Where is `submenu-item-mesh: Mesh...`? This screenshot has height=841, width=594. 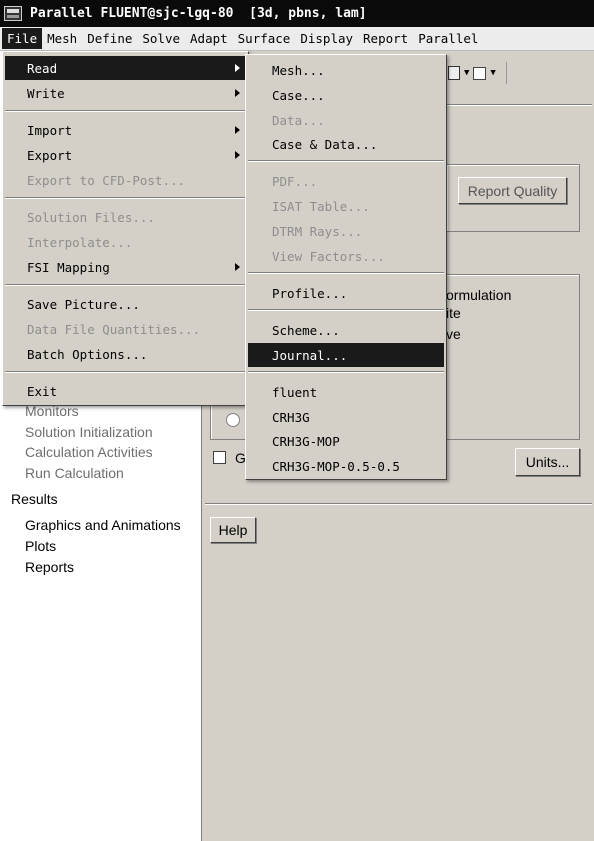
submenu-item-mesh: Mesh... is located at coordinates (346, 70).